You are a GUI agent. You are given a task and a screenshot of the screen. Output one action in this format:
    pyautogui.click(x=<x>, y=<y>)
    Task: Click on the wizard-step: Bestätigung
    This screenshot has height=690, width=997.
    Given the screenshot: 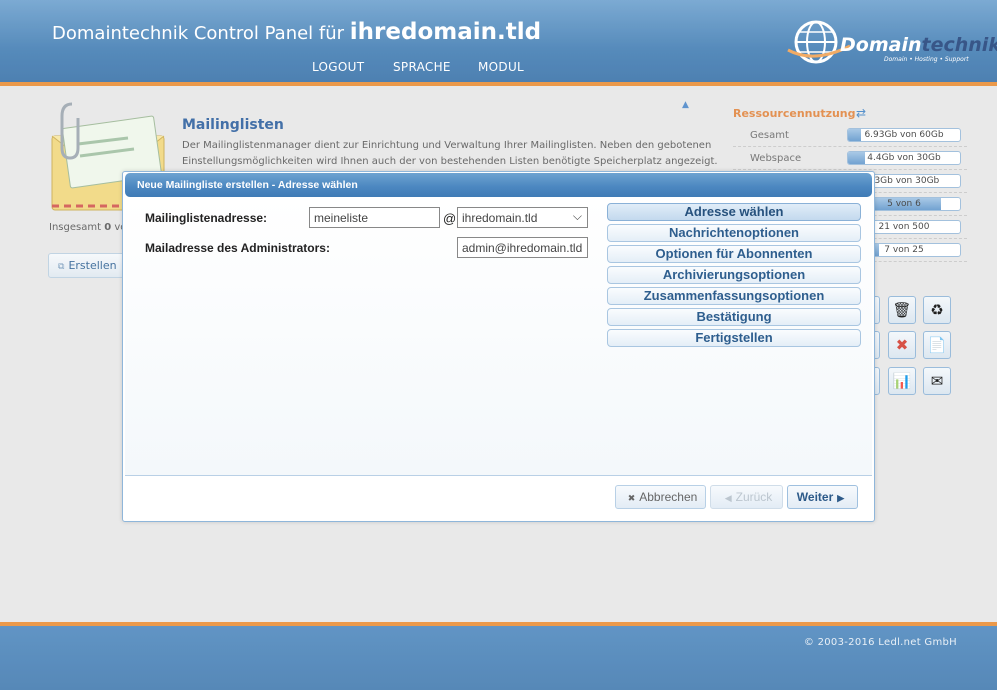 What is the action you would take?
    pyautogui.click(x=734, y=317)
    